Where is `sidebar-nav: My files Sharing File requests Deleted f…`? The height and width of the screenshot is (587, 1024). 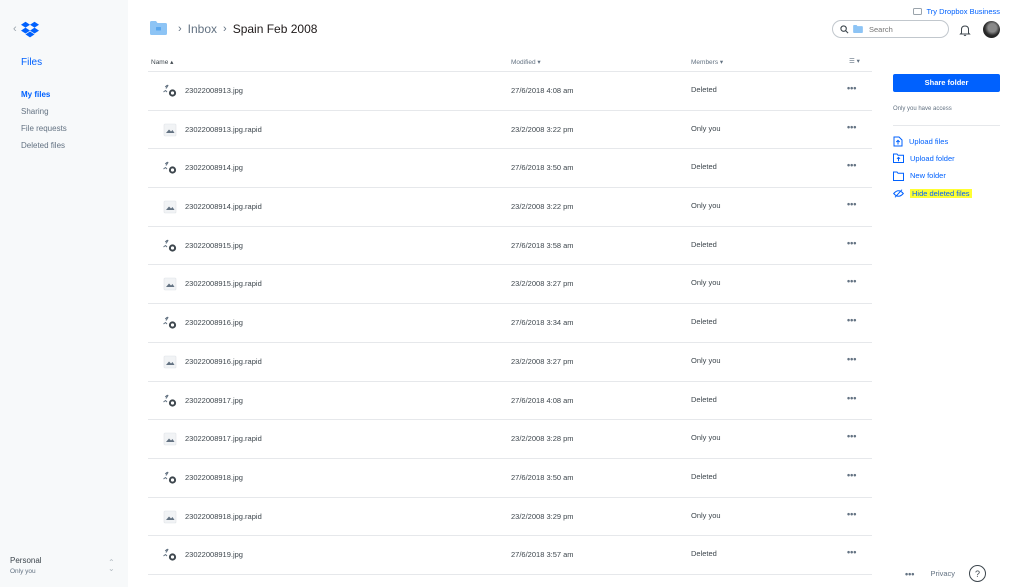
sidebar-nav: My files Sharing File requests Deleted f… is located at coordinates (44, 123).